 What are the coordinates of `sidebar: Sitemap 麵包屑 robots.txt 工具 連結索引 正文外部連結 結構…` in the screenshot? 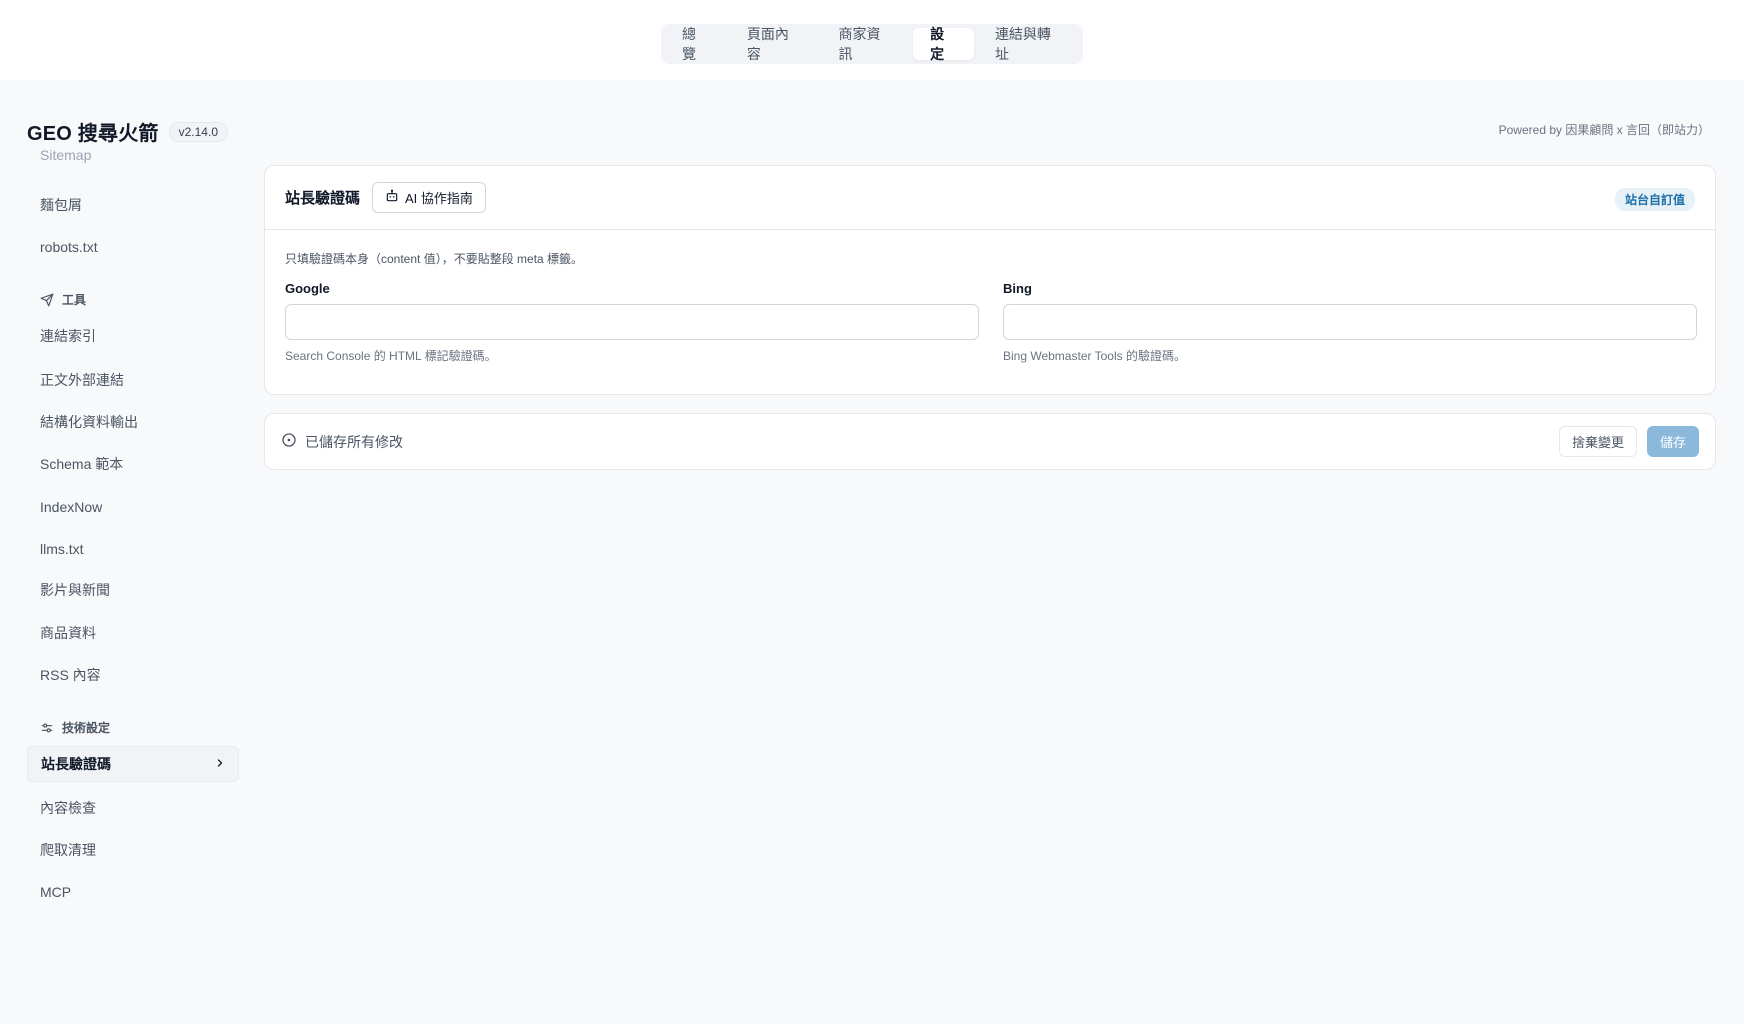 It's located at (133, 530).